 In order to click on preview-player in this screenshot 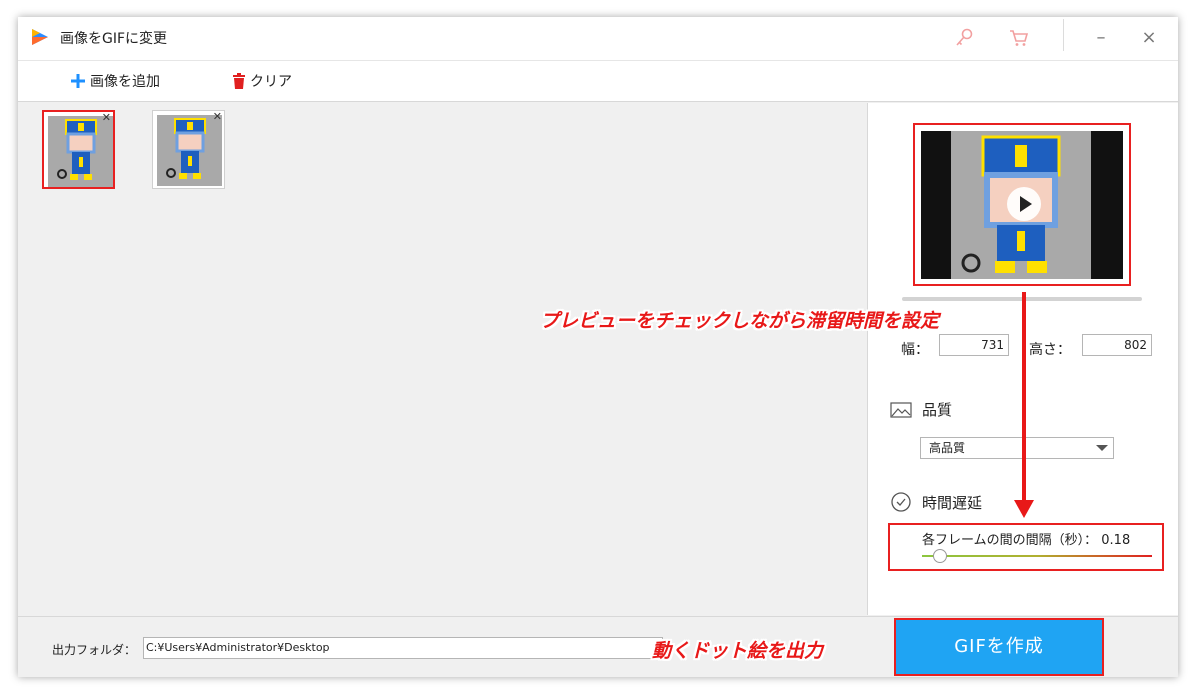, I will do `click(1022, 205)`.